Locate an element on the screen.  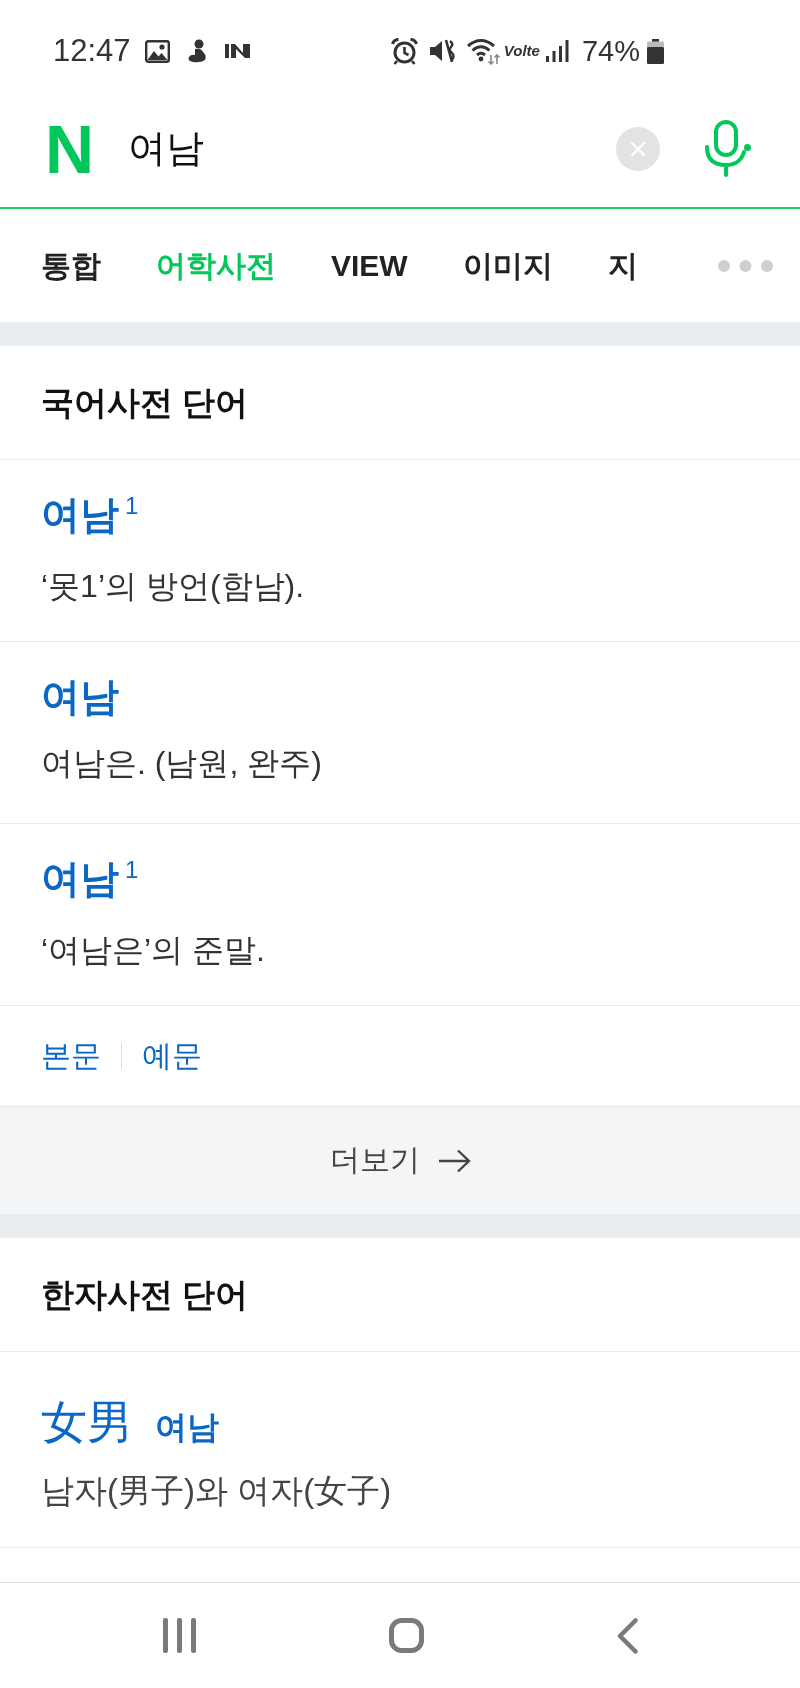
definition-text: 여남은. (남원, 완주) is located at coordinates (182, 763).